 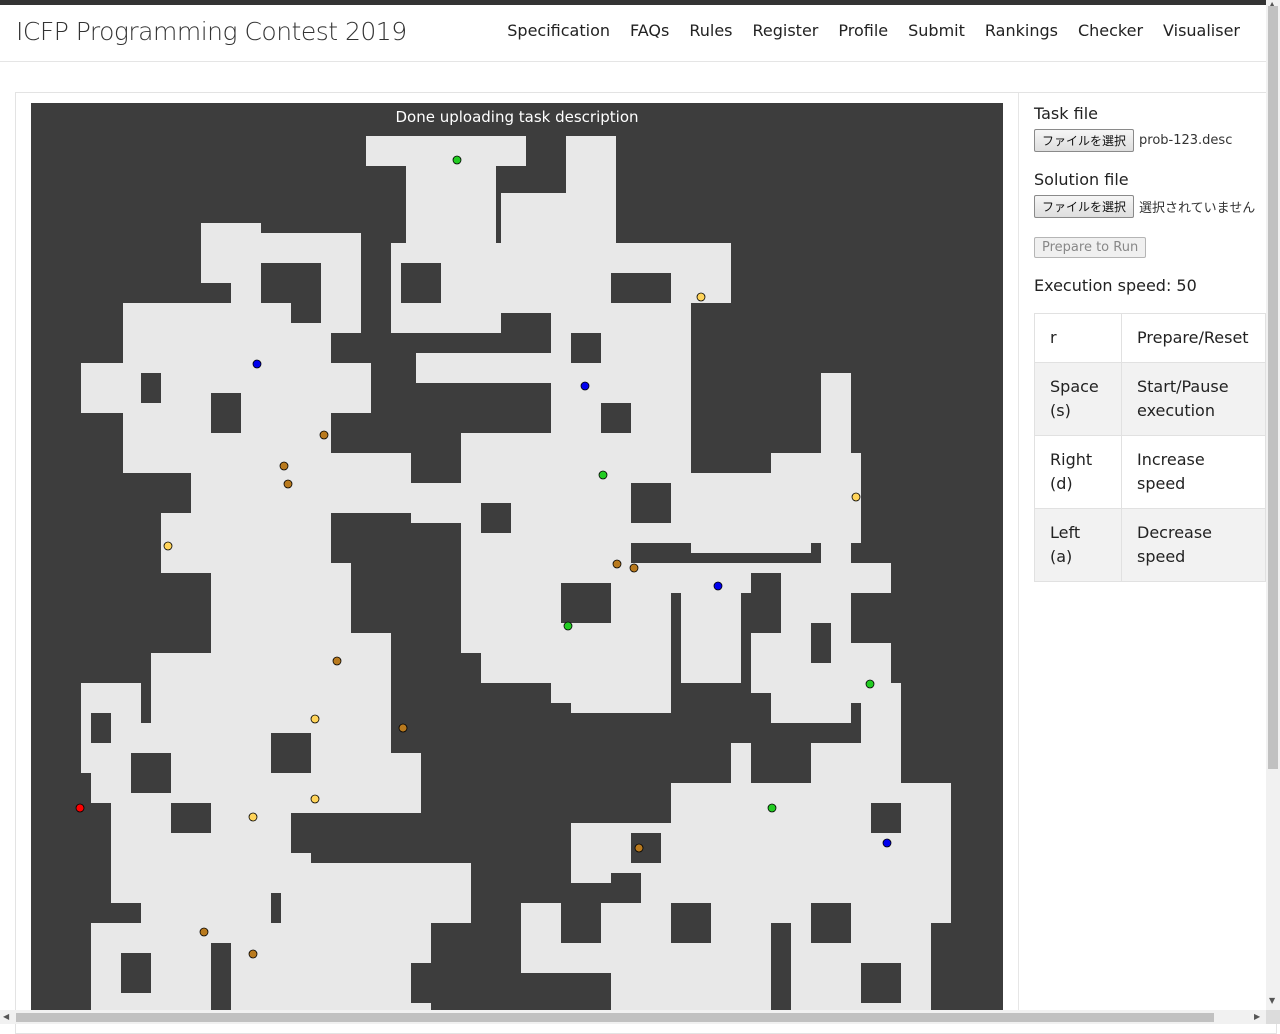 I want to click on controls-row: Space (s) Start/Pause execution, so click(x=1150, y=399).